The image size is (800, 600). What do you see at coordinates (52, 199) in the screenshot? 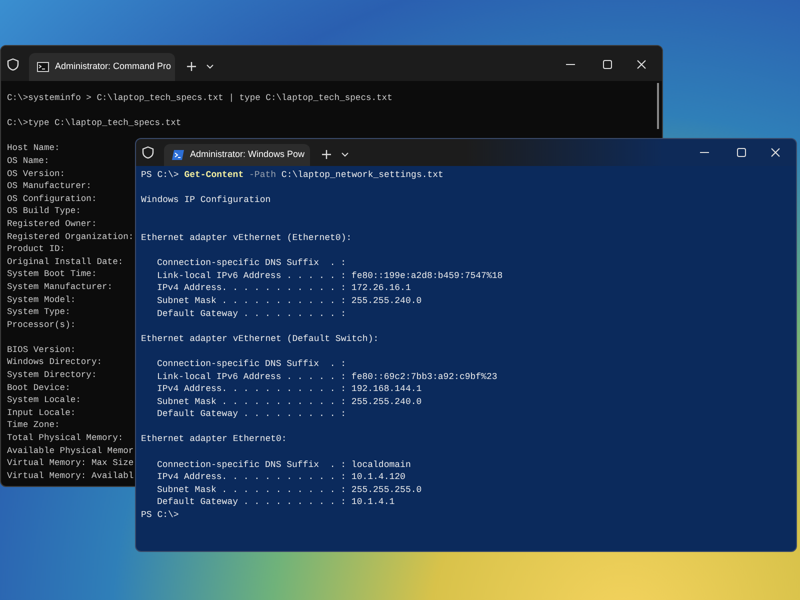
I see `console-line: OS Configuration:` at bounding box center [52, 199].